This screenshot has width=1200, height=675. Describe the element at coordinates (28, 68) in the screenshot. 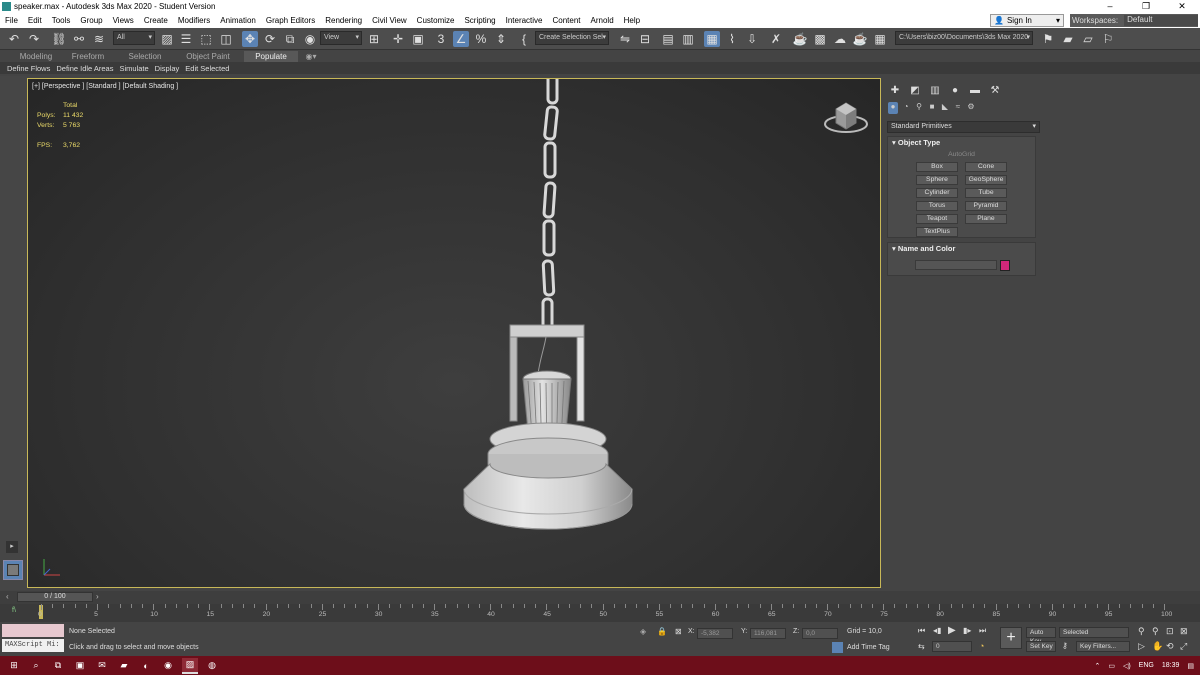

I see `define-flows-button: Define Flows` at that location.